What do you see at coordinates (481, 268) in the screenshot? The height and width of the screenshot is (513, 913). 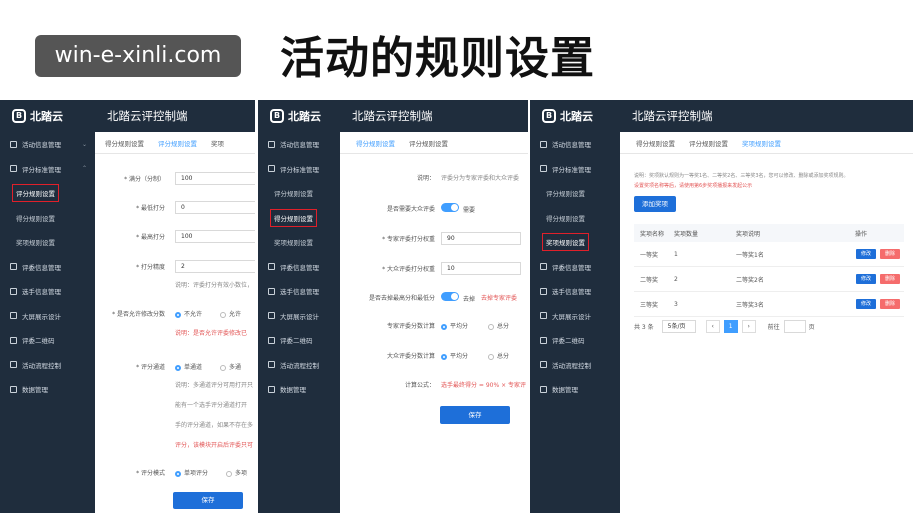 I see `public-weight-input: 10` at bounding box center [481, 268].